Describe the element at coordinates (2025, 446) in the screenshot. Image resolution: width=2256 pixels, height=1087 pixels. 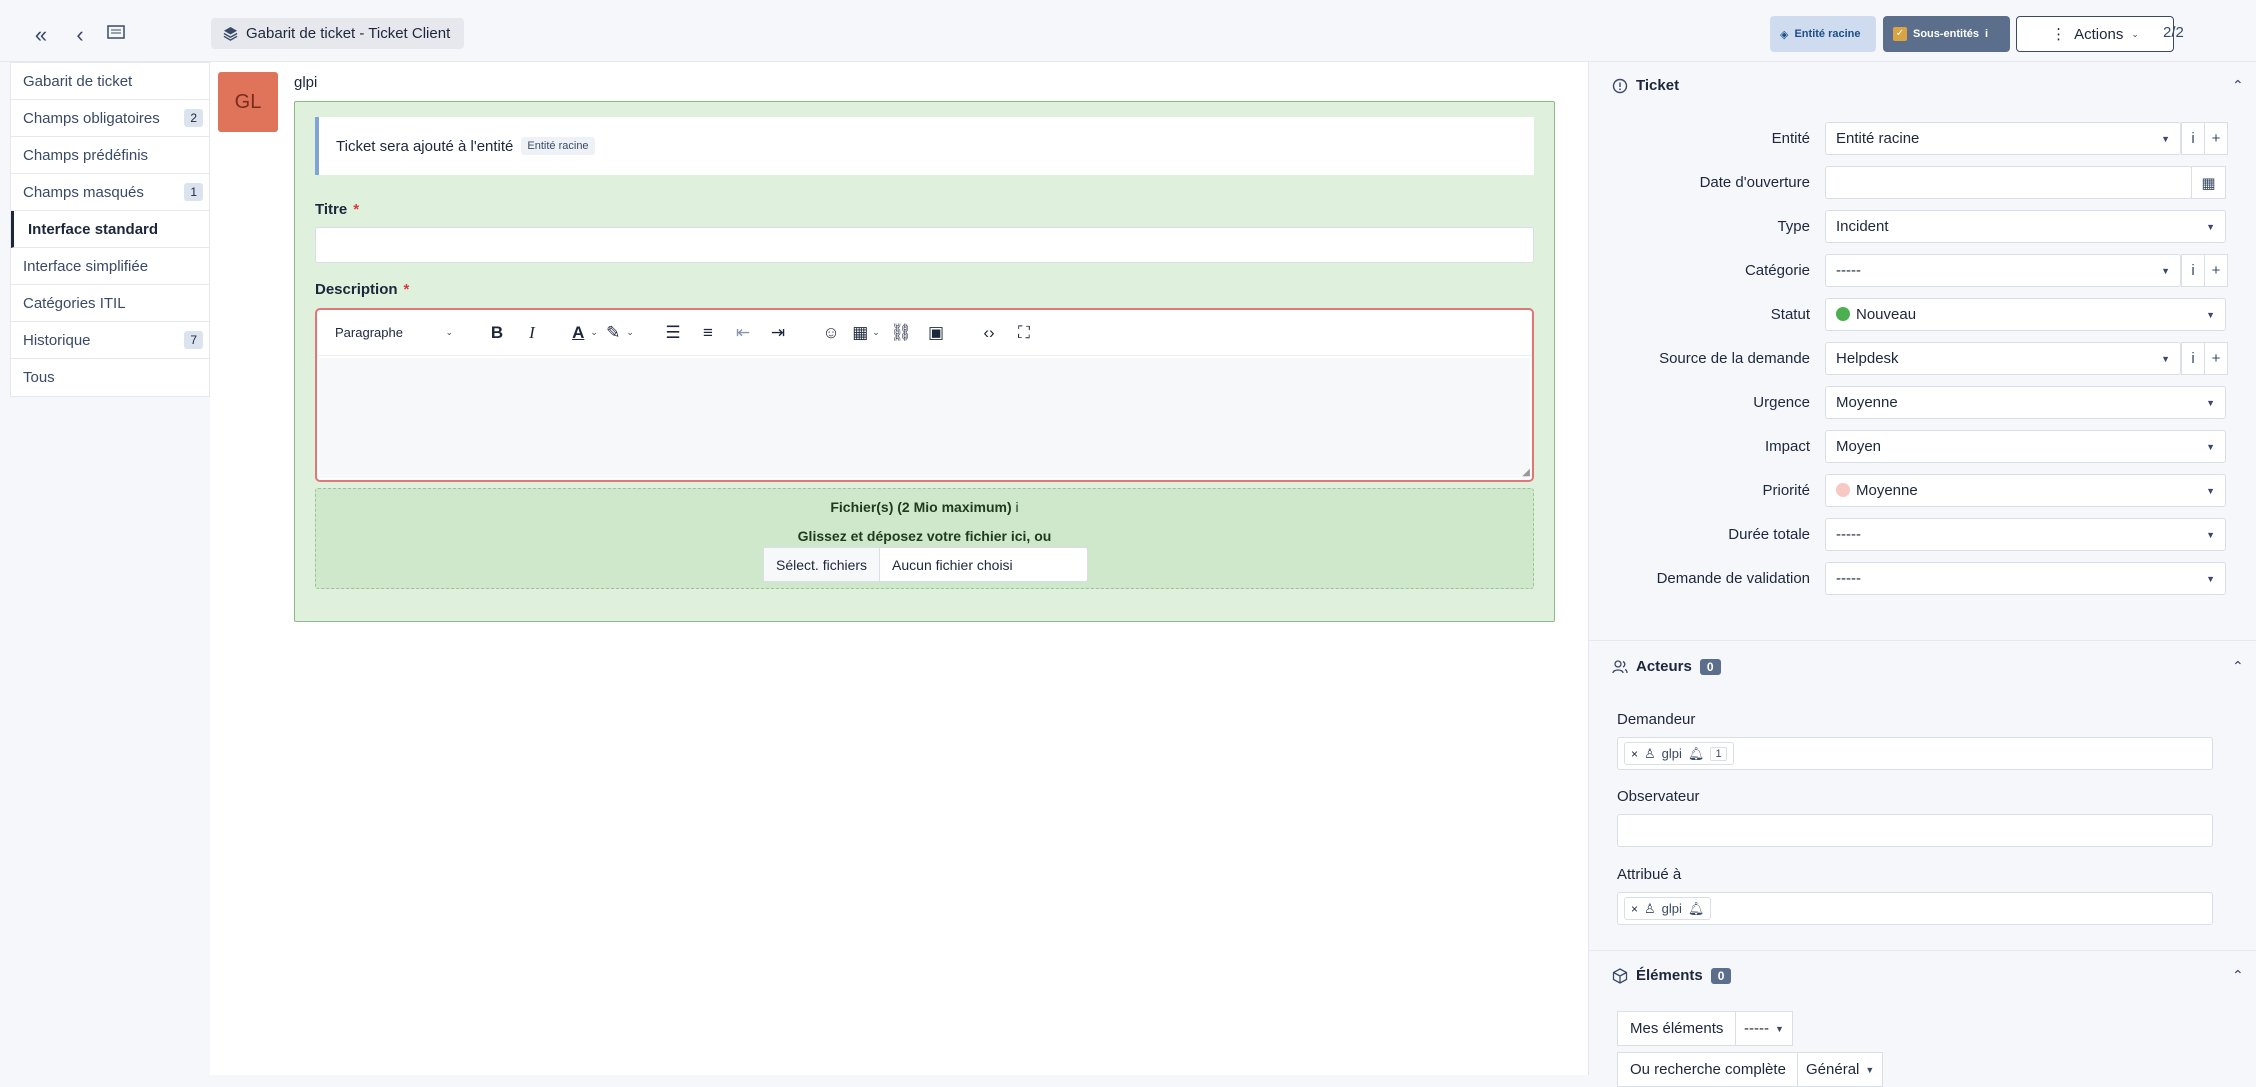
I see `impact-select: Moyen ▼` at that location.